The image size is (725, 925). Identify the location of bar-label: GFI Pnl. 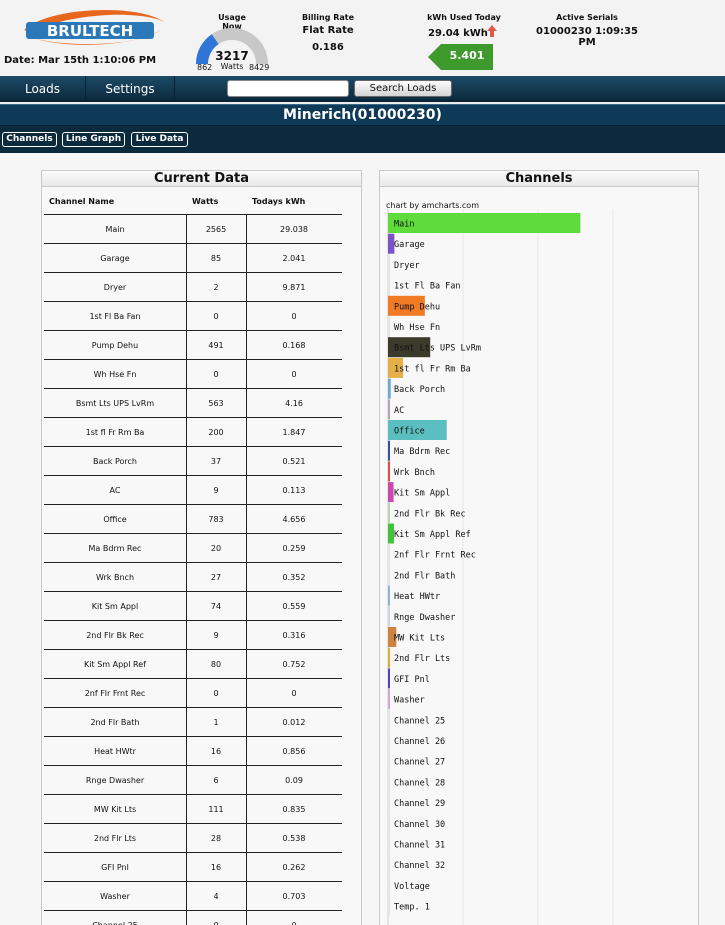
(412, 680).